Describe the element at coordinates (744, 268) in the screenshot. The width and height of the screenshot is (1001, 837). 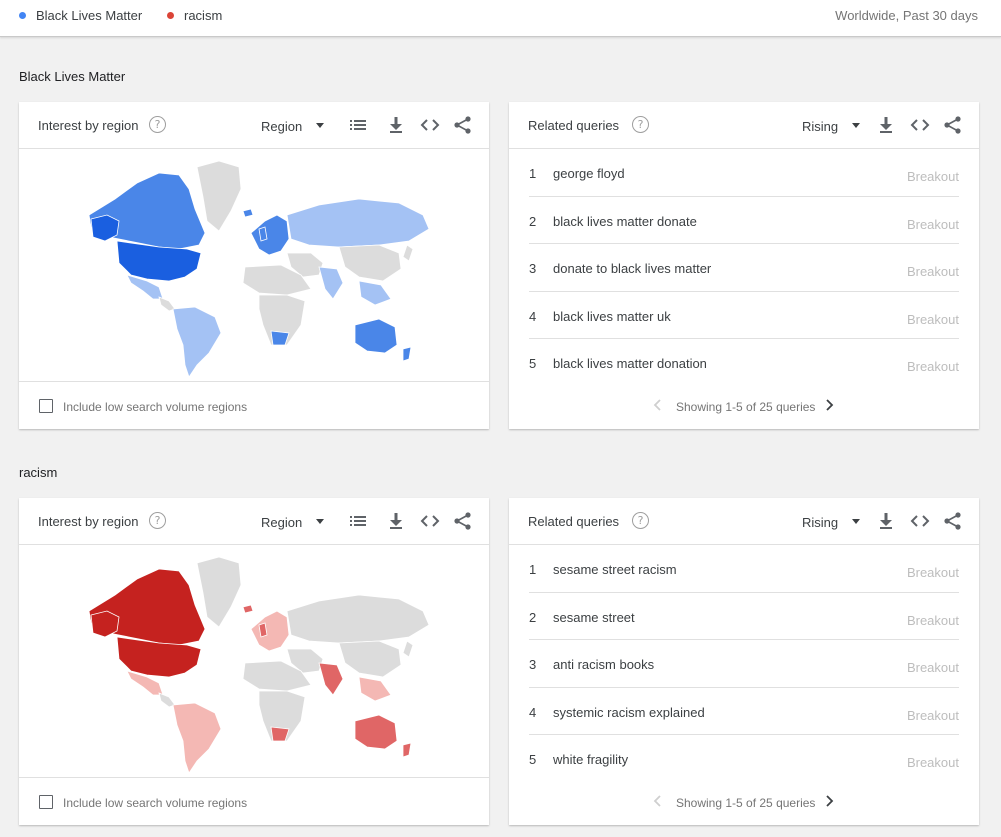
I see `query-row: 3 donate to black lives matter Breakout` at that location.